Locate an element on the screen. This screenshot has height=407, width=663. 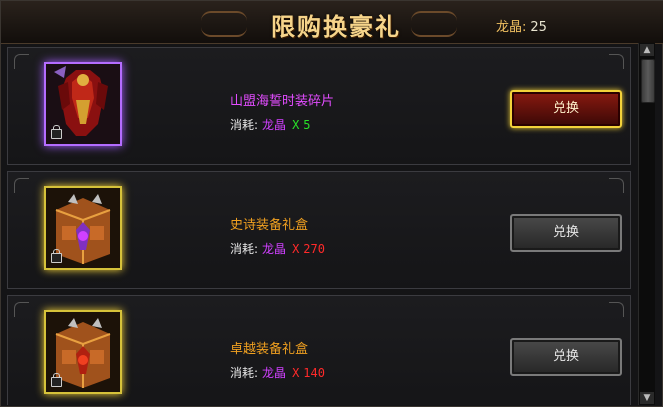
currency-balance: 龙晶: 25 is located at coordinates (521, 25).